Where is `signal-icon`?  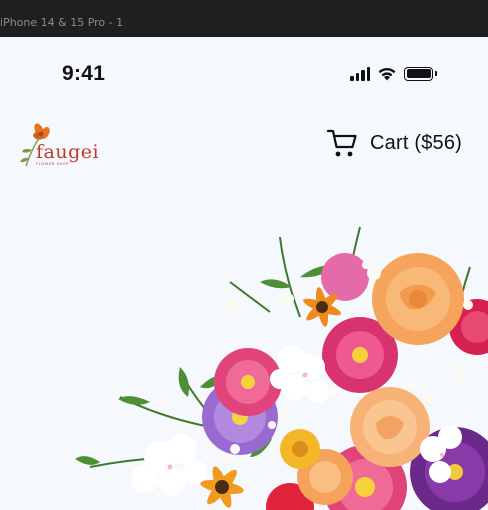 signal-icon is located at coordinates (360, 73).